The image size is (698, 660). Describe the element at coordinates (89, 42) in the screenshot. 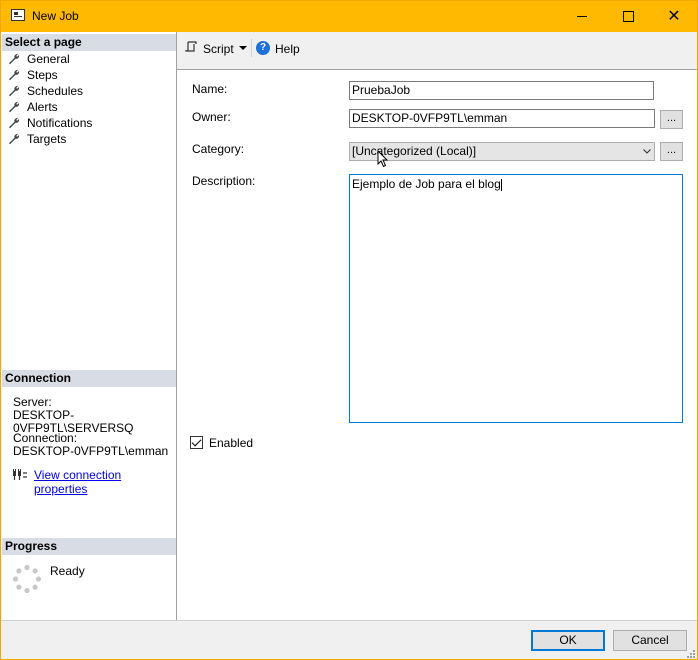

I see `select-page-header: Select a page` at that location.